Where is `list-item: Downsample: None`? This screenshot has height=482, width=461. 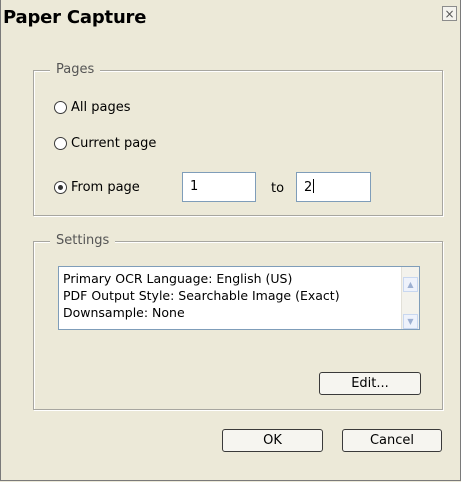 list-item: Downsample: None is located at coordinates (239, 312).